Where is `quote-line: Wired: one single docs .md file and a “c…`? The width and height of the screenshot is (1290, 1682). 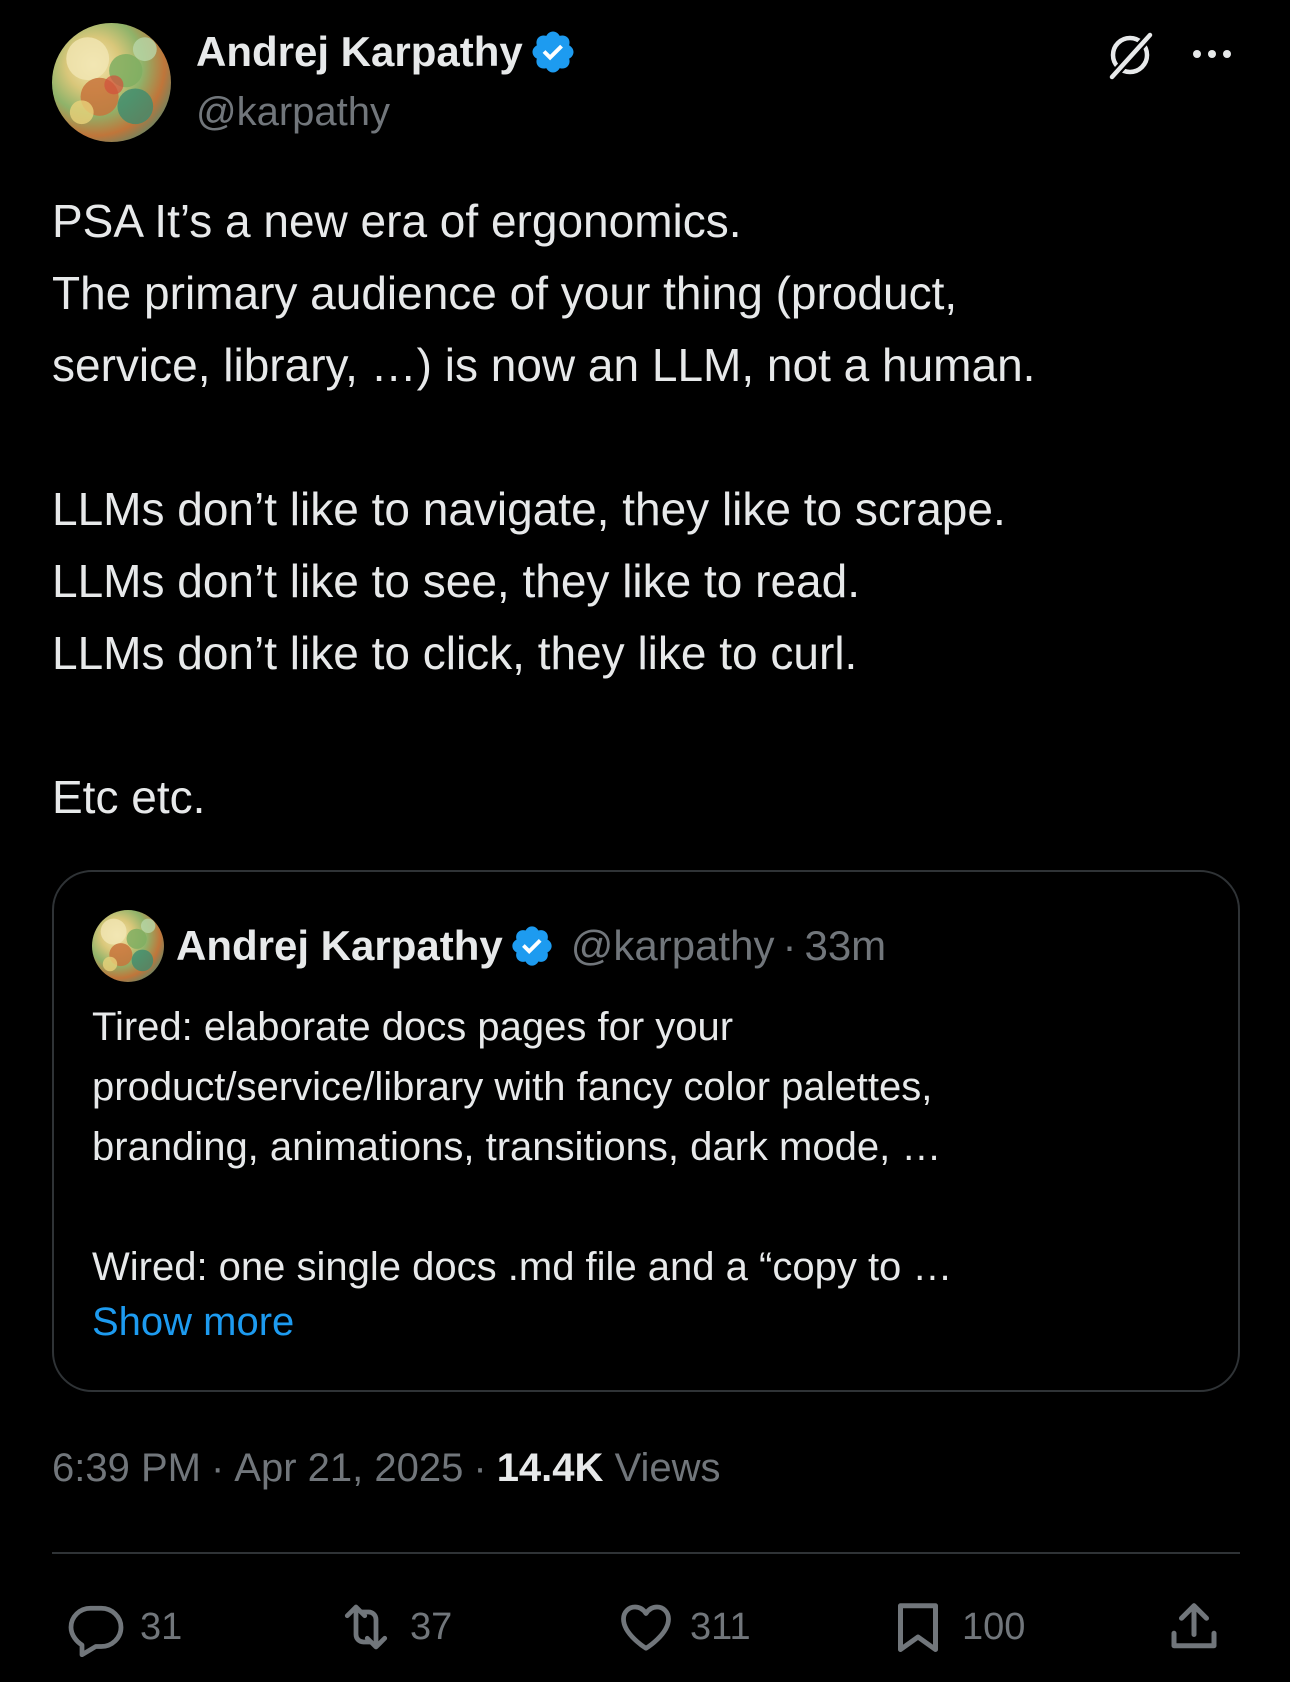
quote-line: Wired: one single docs .md file and a “c… is located at coordinates (522, 1267).